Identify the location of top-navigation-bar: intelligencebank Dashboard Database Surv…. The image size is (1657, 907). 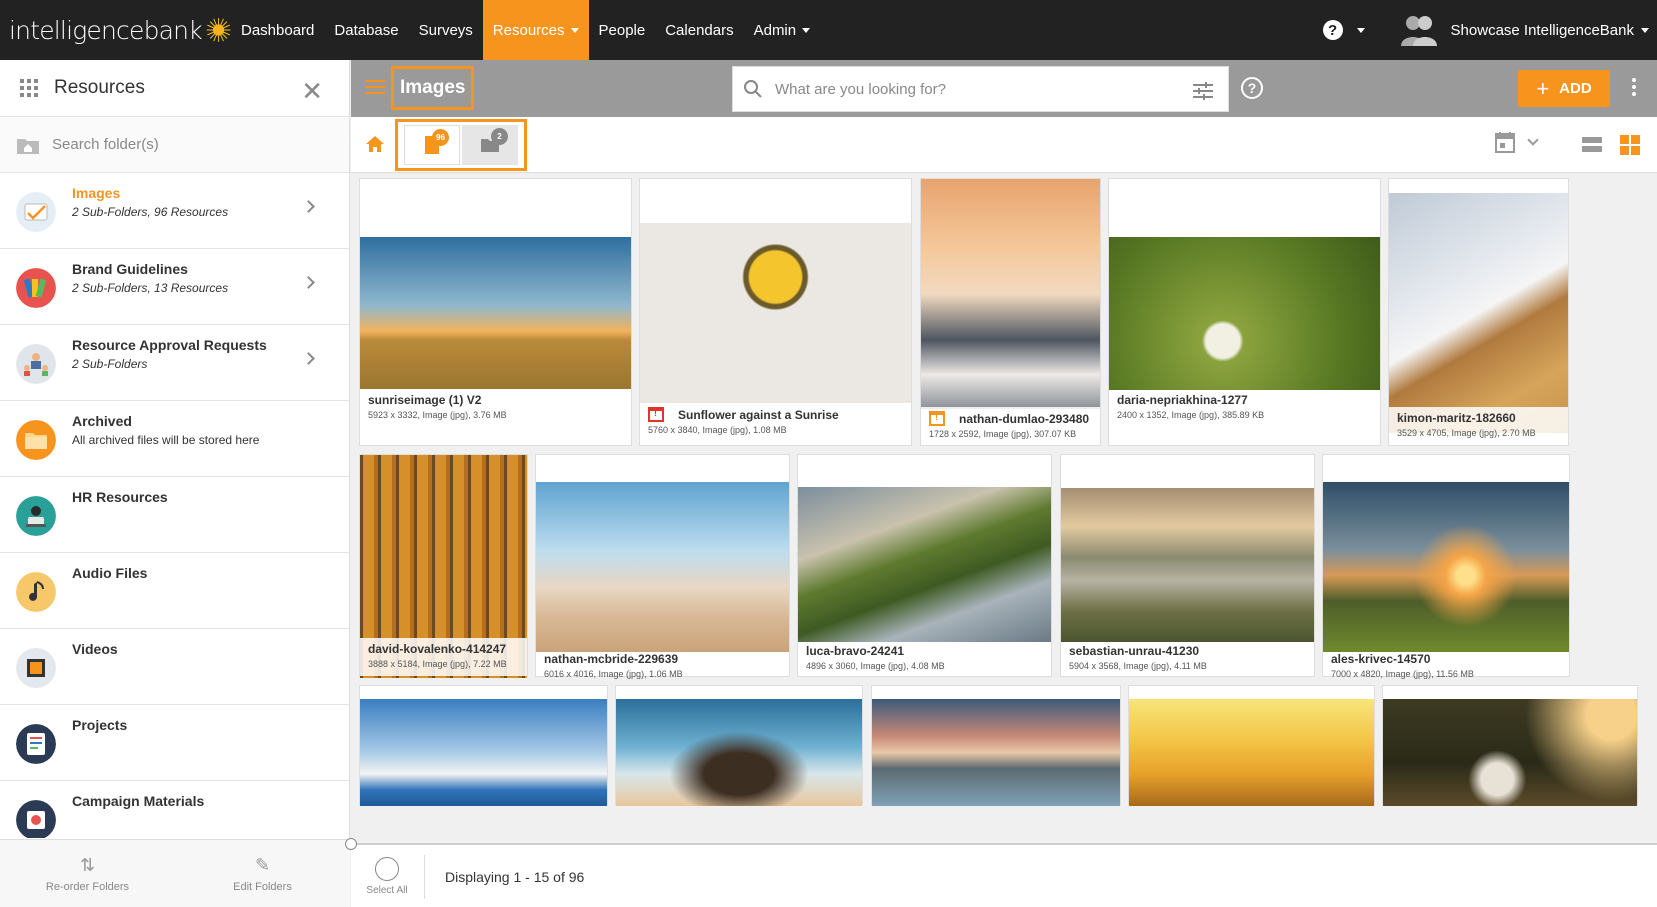
(828, 30).